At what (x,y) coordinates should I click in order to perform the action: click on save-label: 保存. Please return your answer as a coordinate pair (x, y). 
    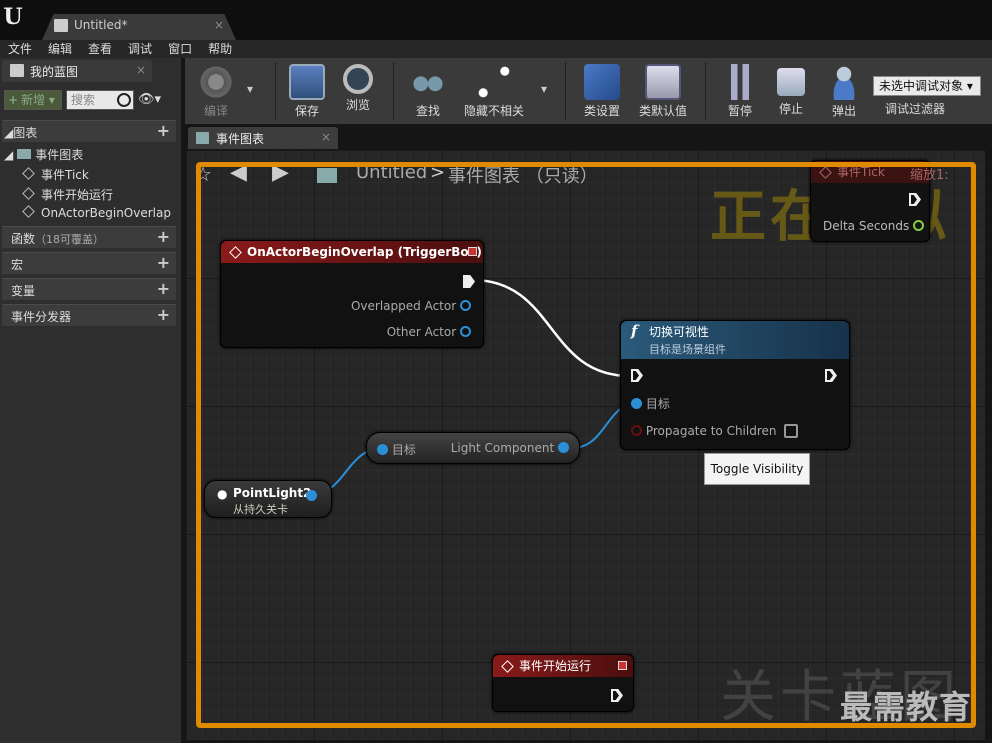
    Looking at the image, I should click on (306, 111).